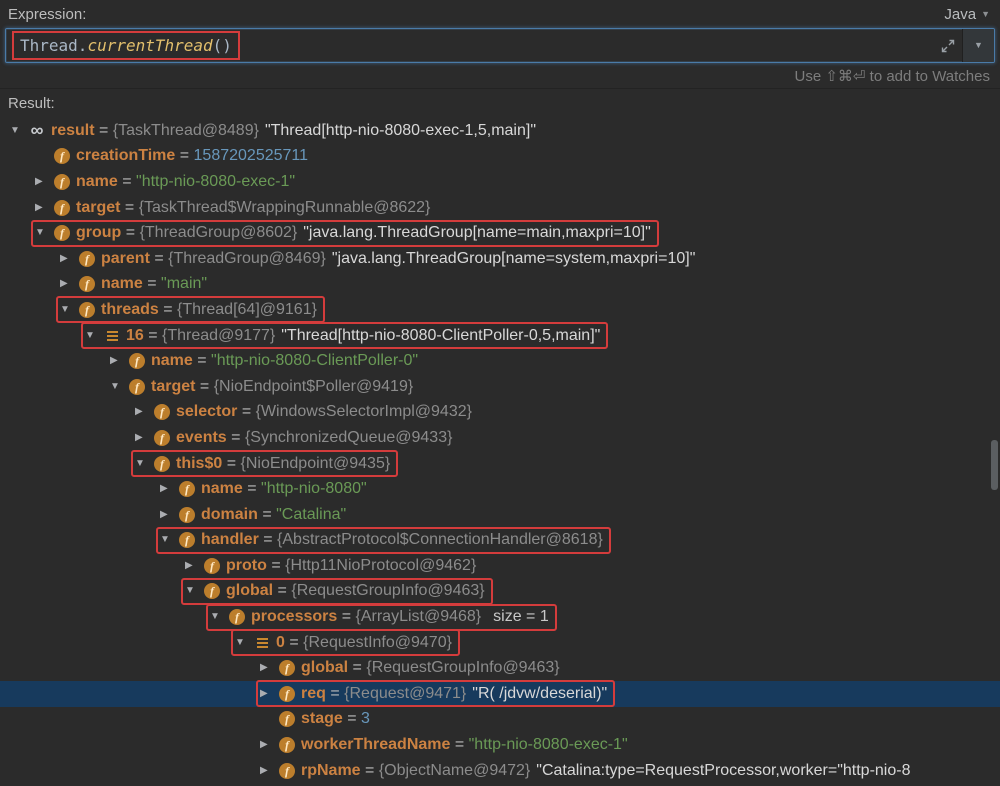 The image size is (1000, 786). I want to click on variable-value-number: 3, so click(365, 719).